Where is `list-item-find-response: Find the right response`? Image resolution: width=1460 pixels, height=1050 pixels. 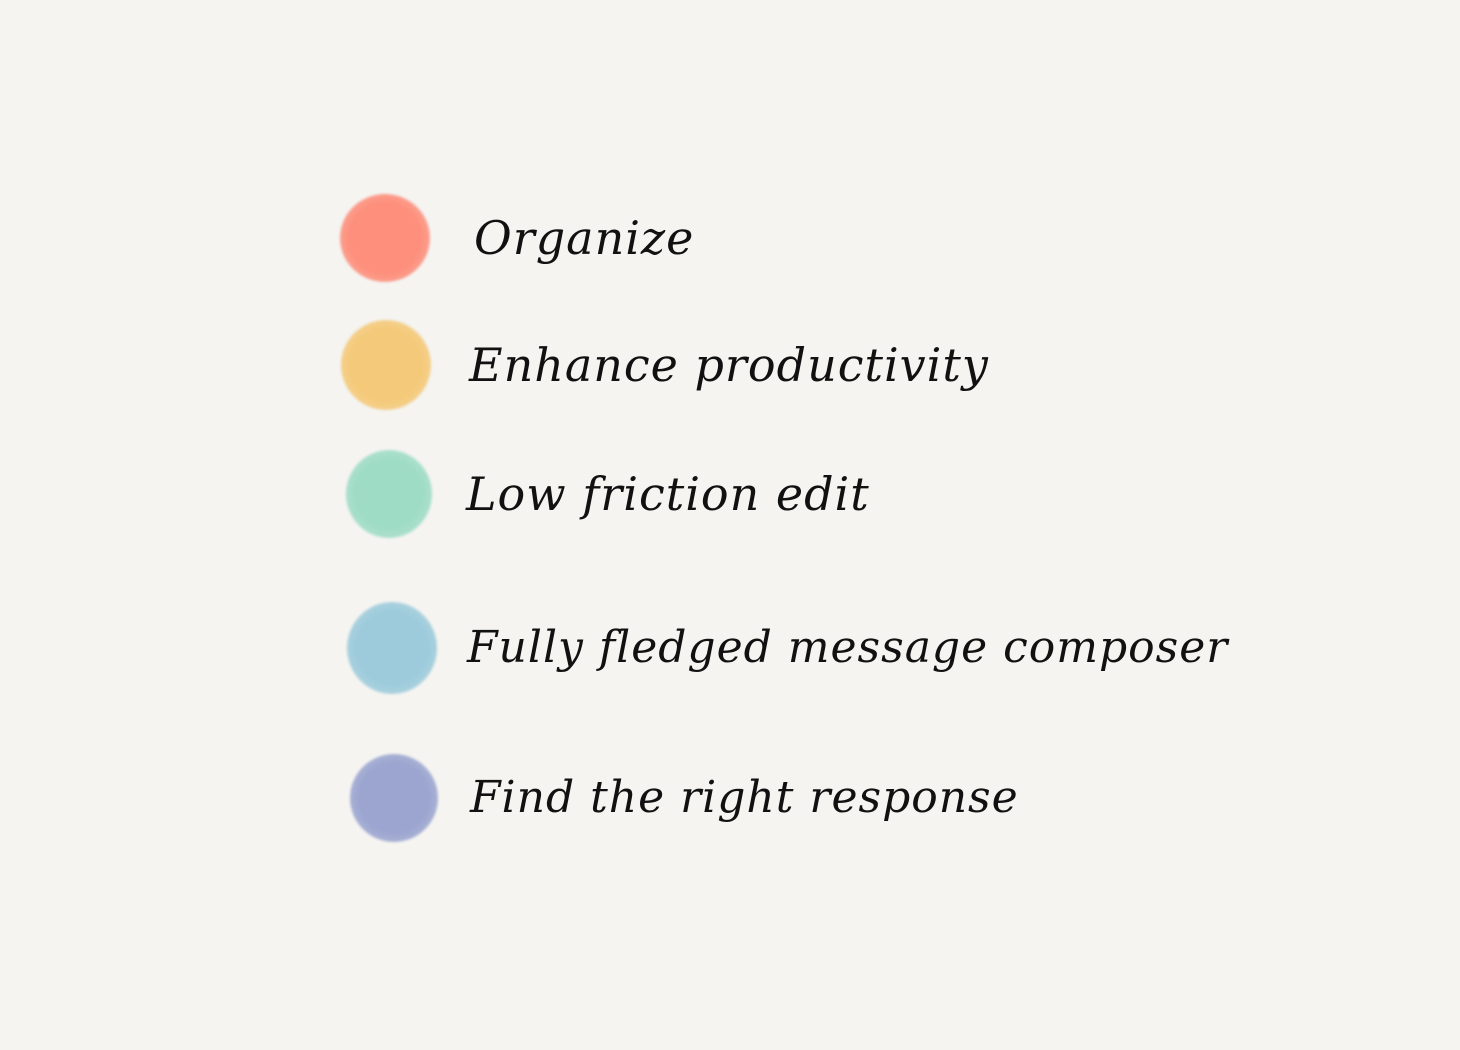
list-item-find-response: Find the right response is located at coordinates (684, 798).